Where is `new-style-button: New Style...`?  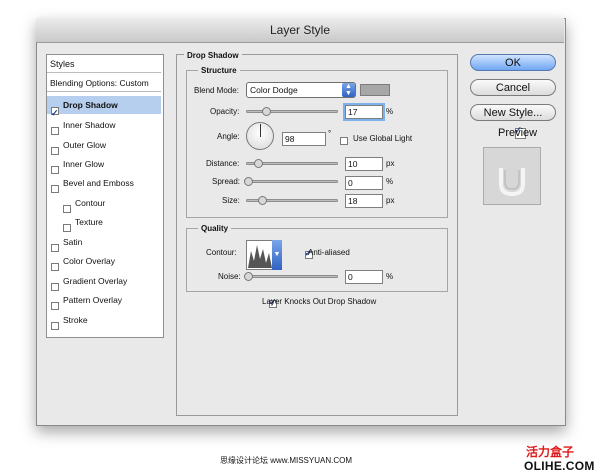
new-style-button: New Style... is located at coordinates (513, 112).